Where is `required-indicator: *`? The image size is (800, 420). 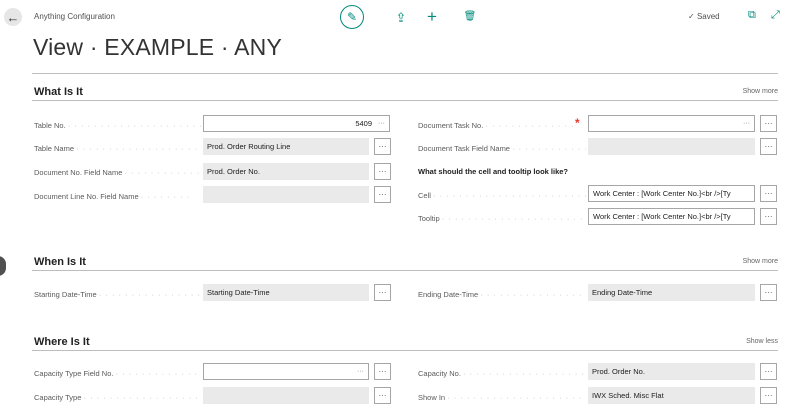 required-indicator: * is located at coordinates (577, 123).